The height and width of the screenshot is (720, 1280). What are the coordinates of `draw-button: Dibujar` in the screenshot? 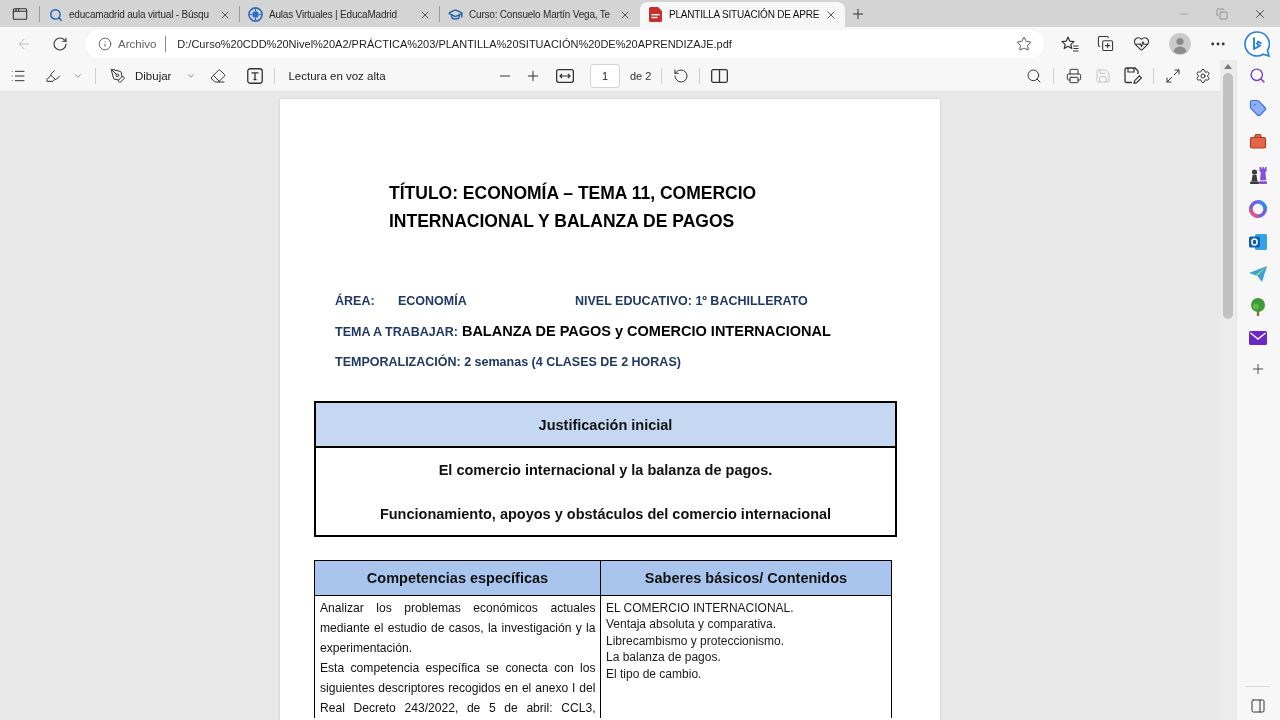 It's located at (141, 75).